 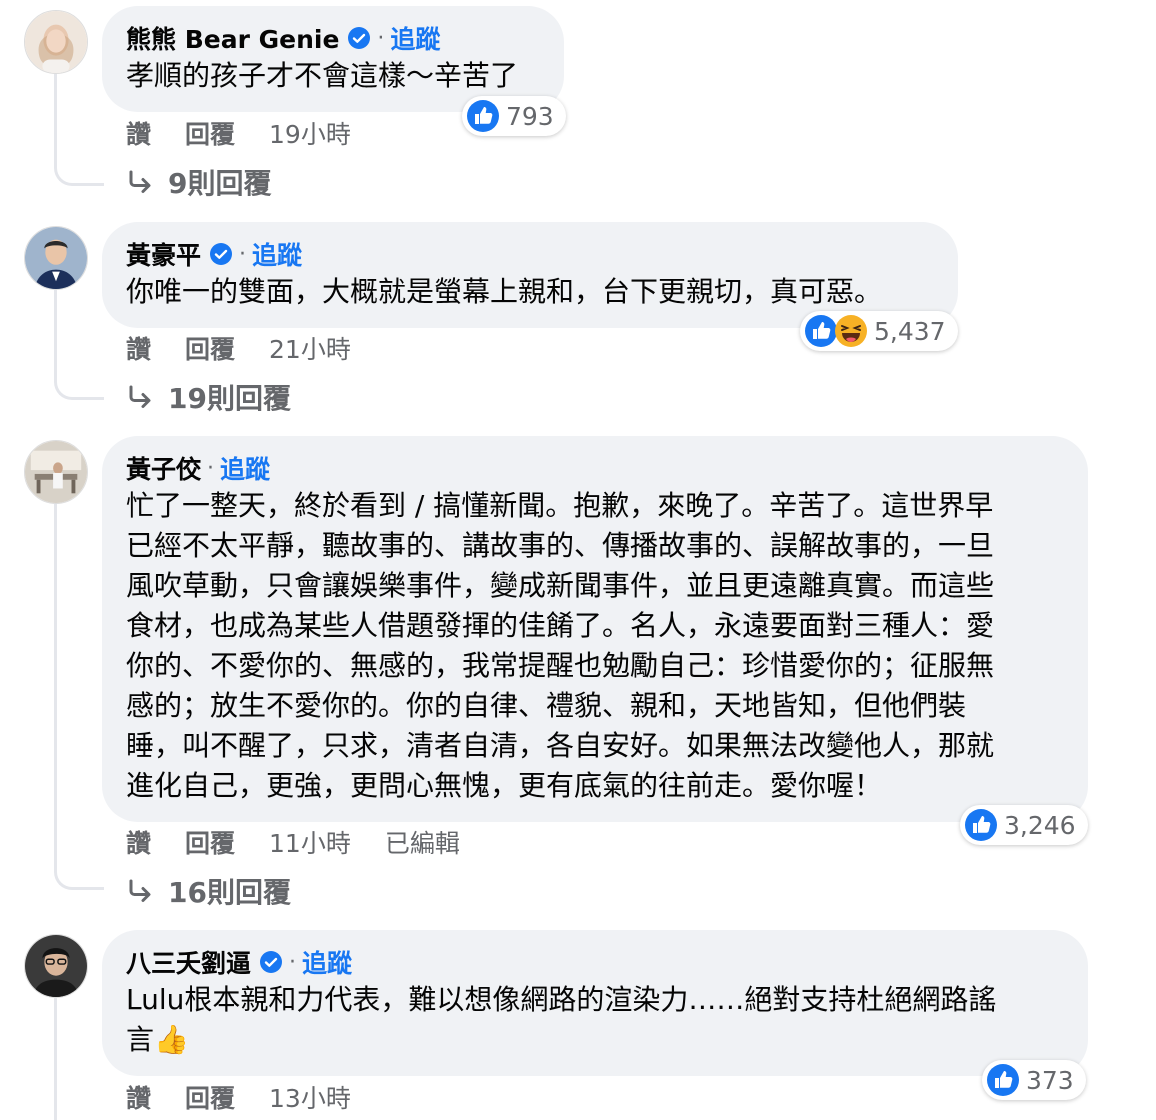 I want to click on commenter-name: 熊熊 Bear Genie, so click(x=232, y=38).